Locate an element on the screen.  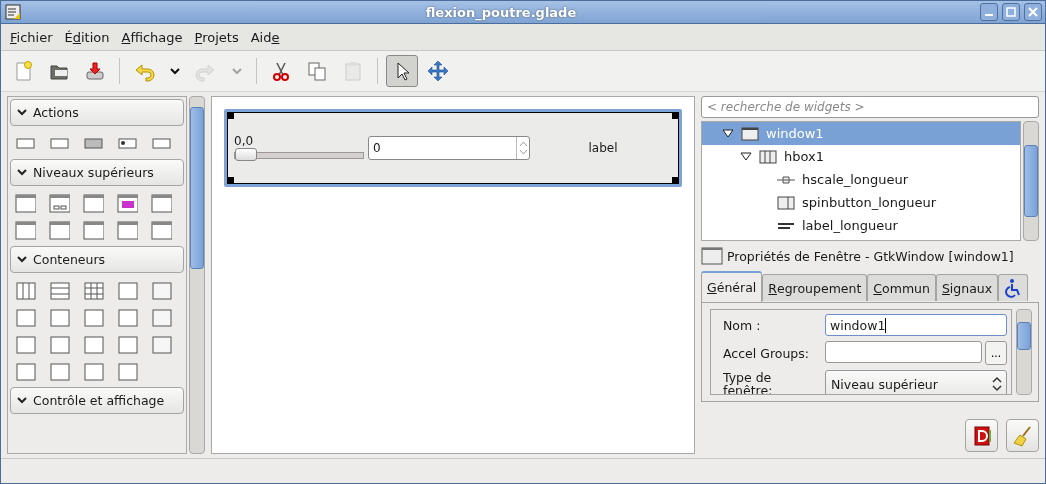
tab is located at coordinates (1013, 287).